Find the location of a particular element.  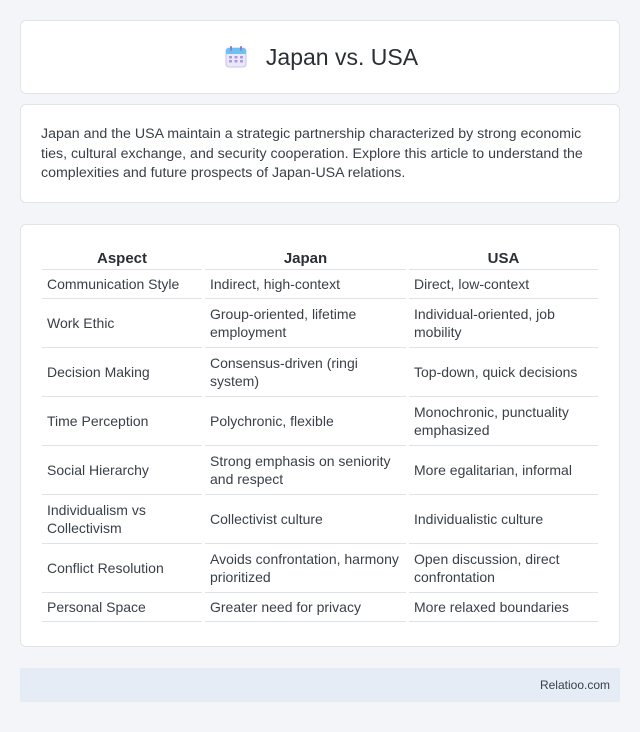

footer: Relatioo.com is located at coordinates (320, 685).